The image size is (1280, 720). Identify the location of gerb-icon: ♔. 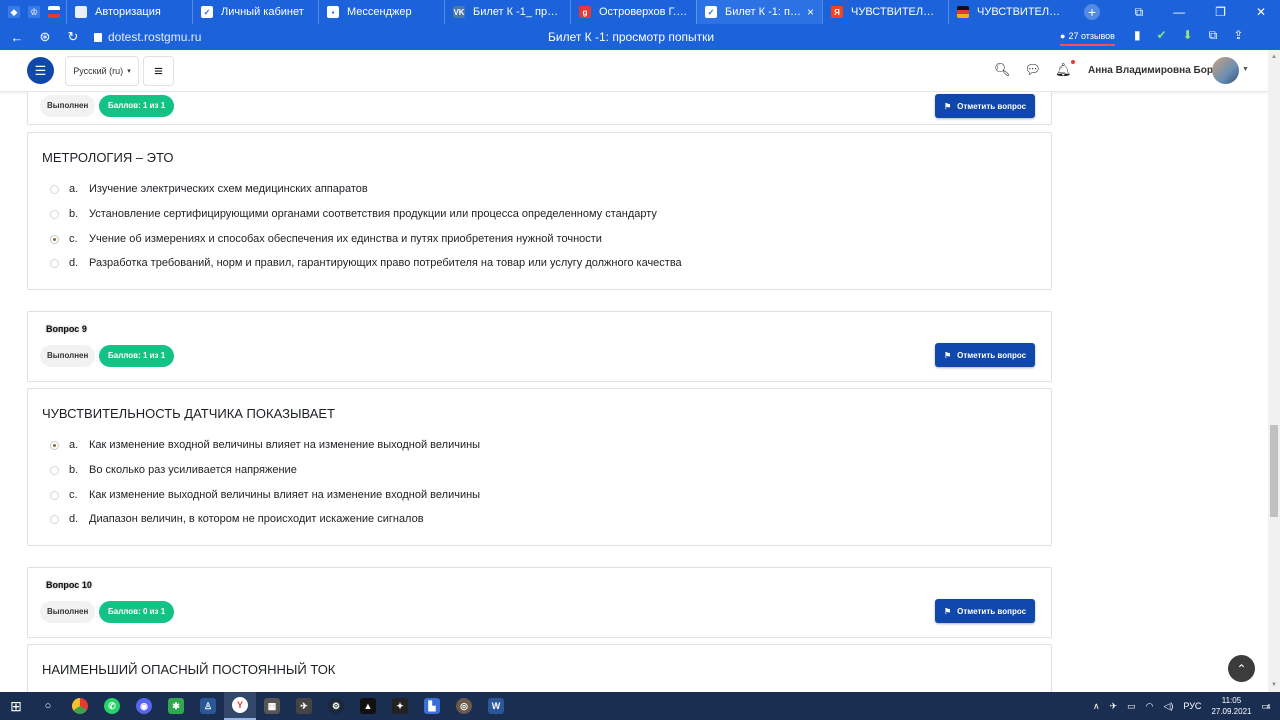
(34, 12).